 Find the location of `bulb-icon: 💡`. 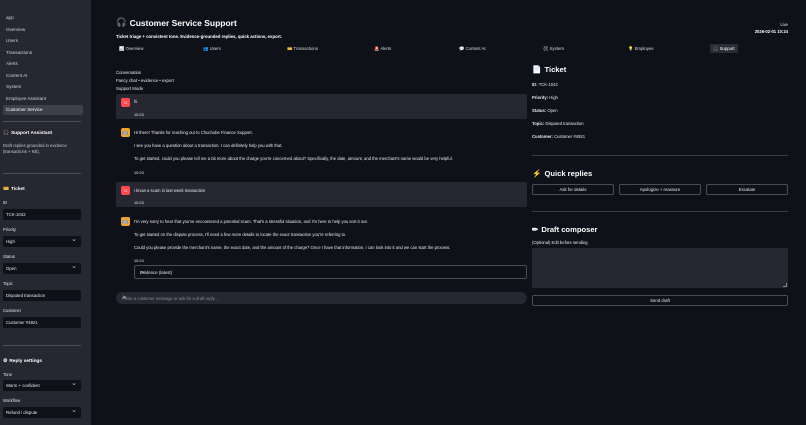

bulb-icon: 💡 is located at coordinates (631, 48).